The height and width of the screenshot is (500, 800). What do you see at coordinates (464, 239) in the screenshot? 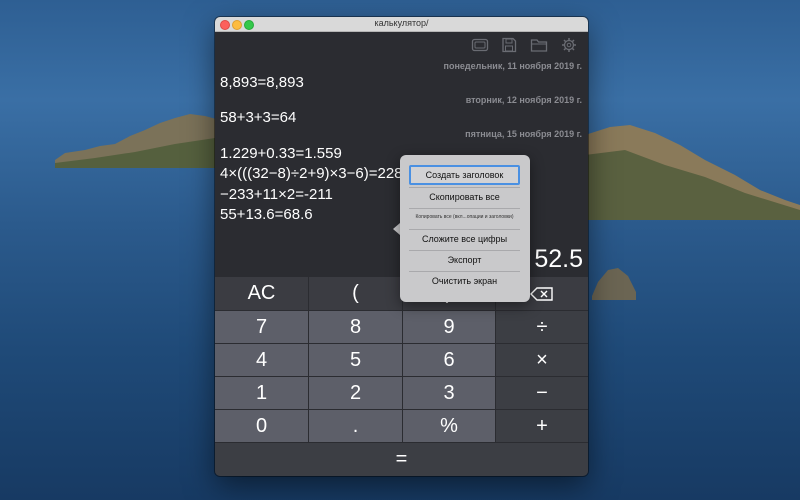
I see `menu-item-sum-all: Сложите все цифры` at bounding box center [464, 239].